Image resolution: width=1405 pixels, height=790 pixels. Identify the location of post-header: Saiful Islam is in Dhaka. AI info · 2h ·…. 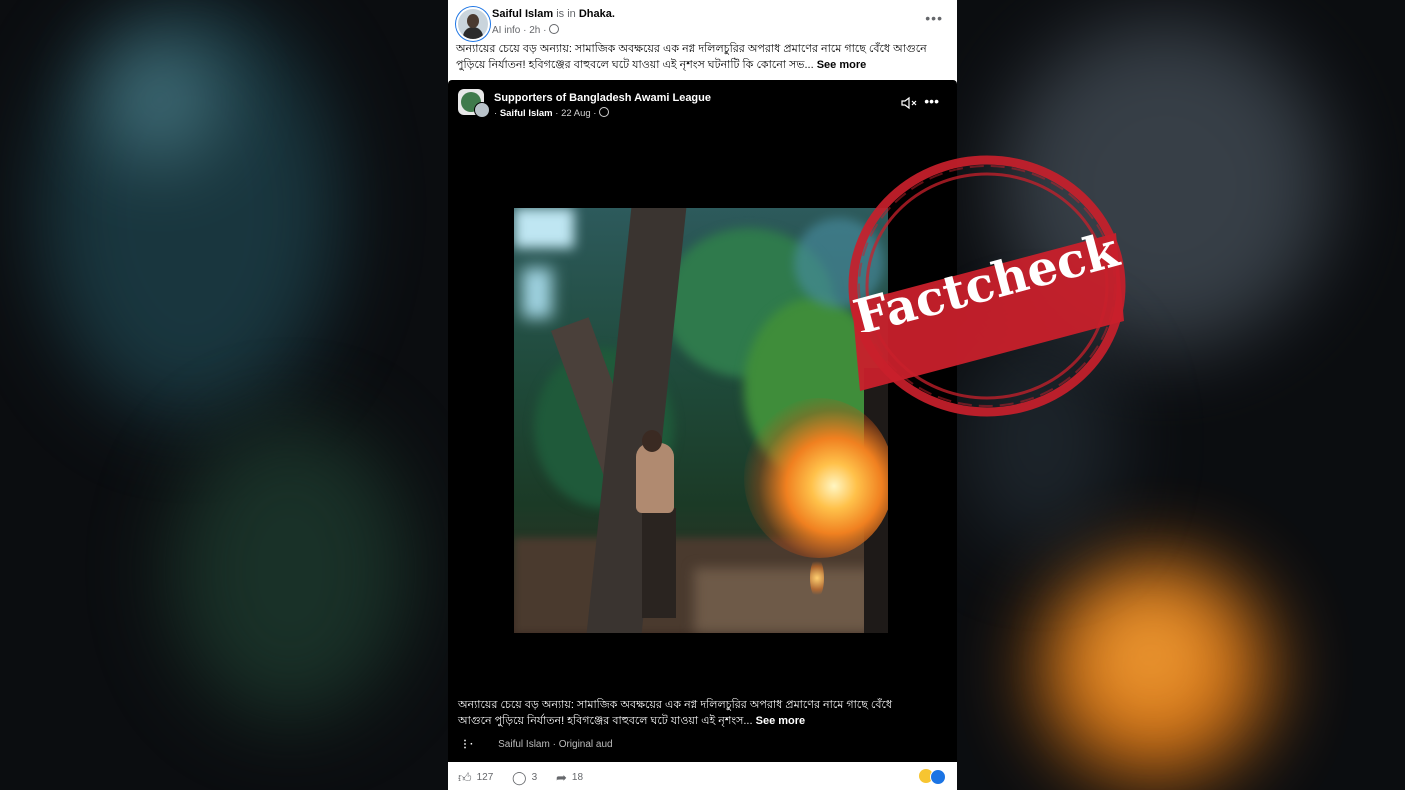
(702, 22).